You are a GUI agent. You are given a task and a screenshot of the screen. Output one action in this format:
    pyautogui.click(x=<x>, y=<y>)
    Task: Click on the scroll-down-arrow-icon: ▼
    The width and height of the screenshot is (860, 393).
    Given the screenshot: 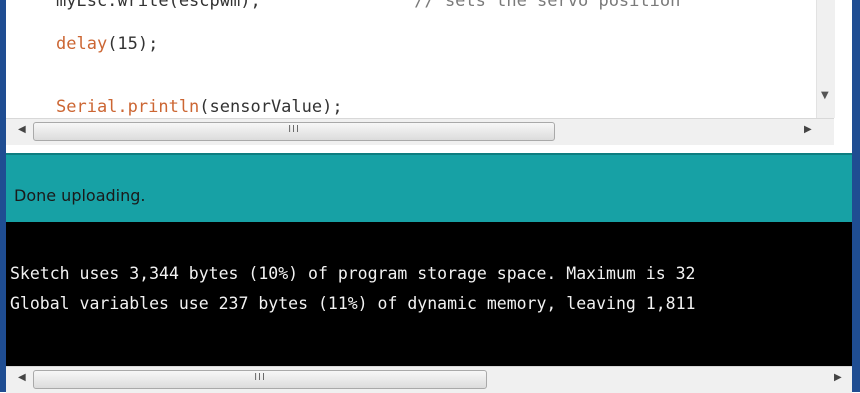 What is the action you would take?
    pyautogui.click(x=825, y=95)
    